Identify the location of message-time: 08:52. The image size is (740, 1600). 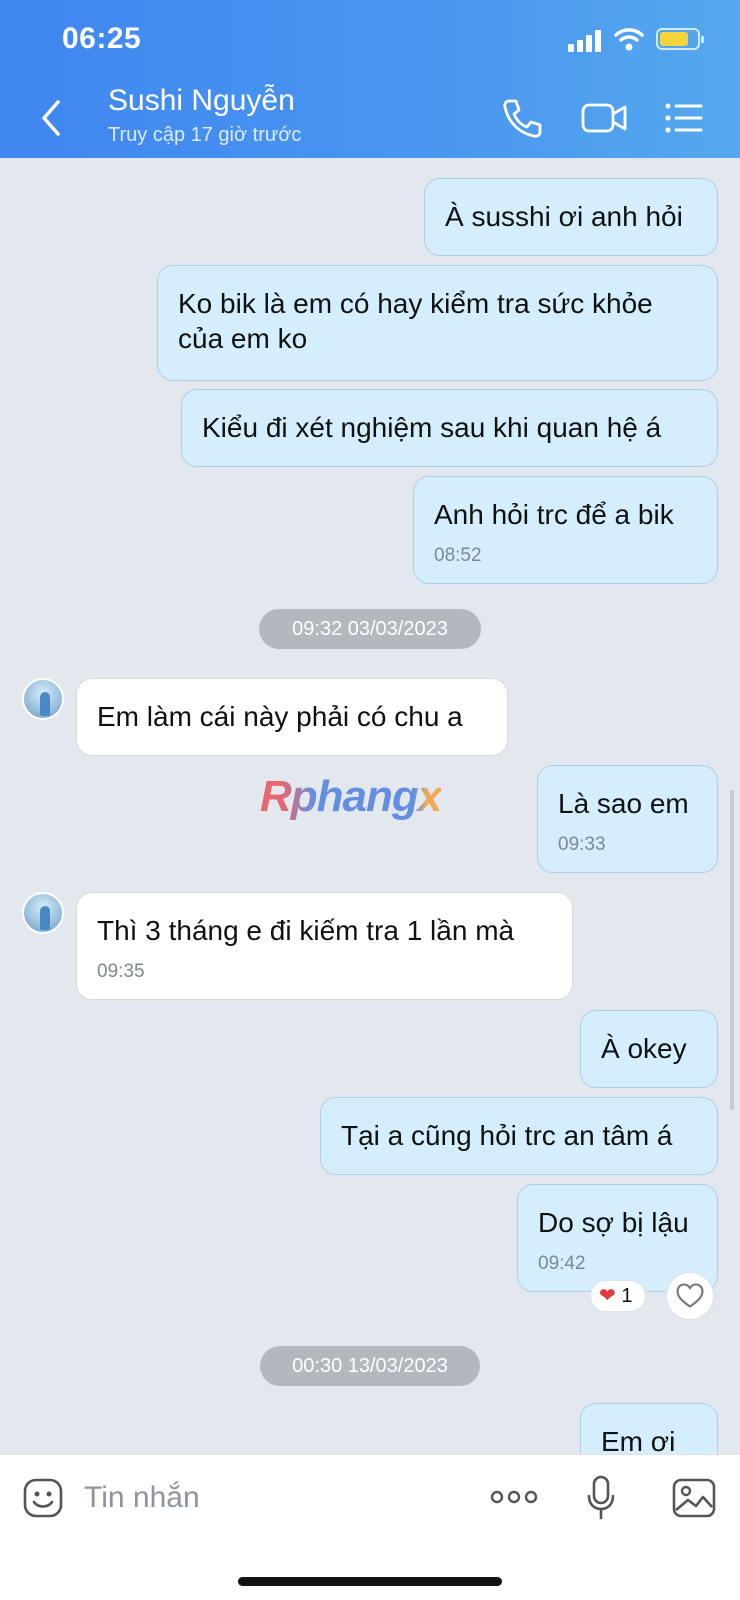
(458, 555).